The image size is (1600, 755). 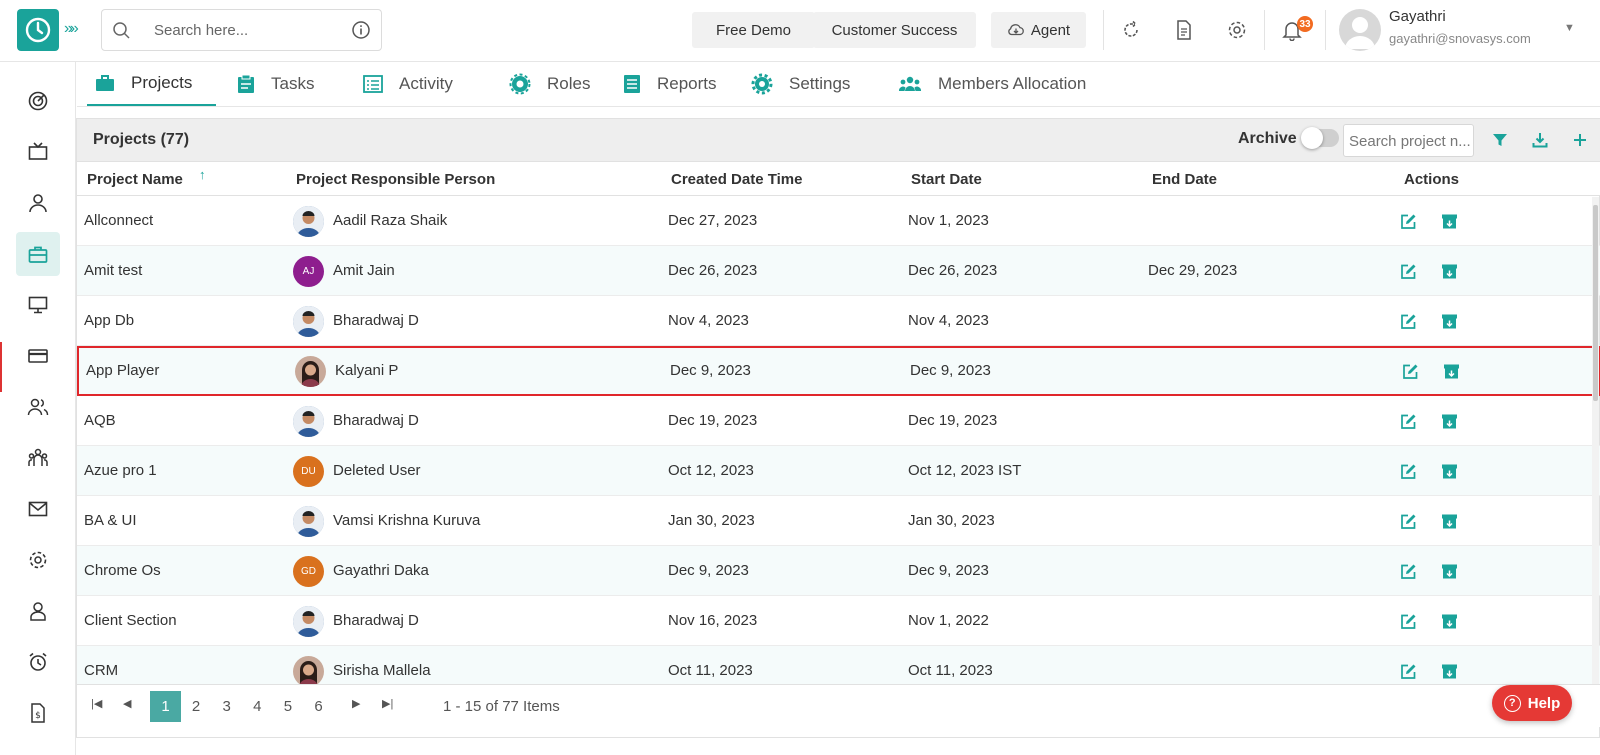 I want to click on customer-success-button: Customer Success, so click(x=894, y=30).